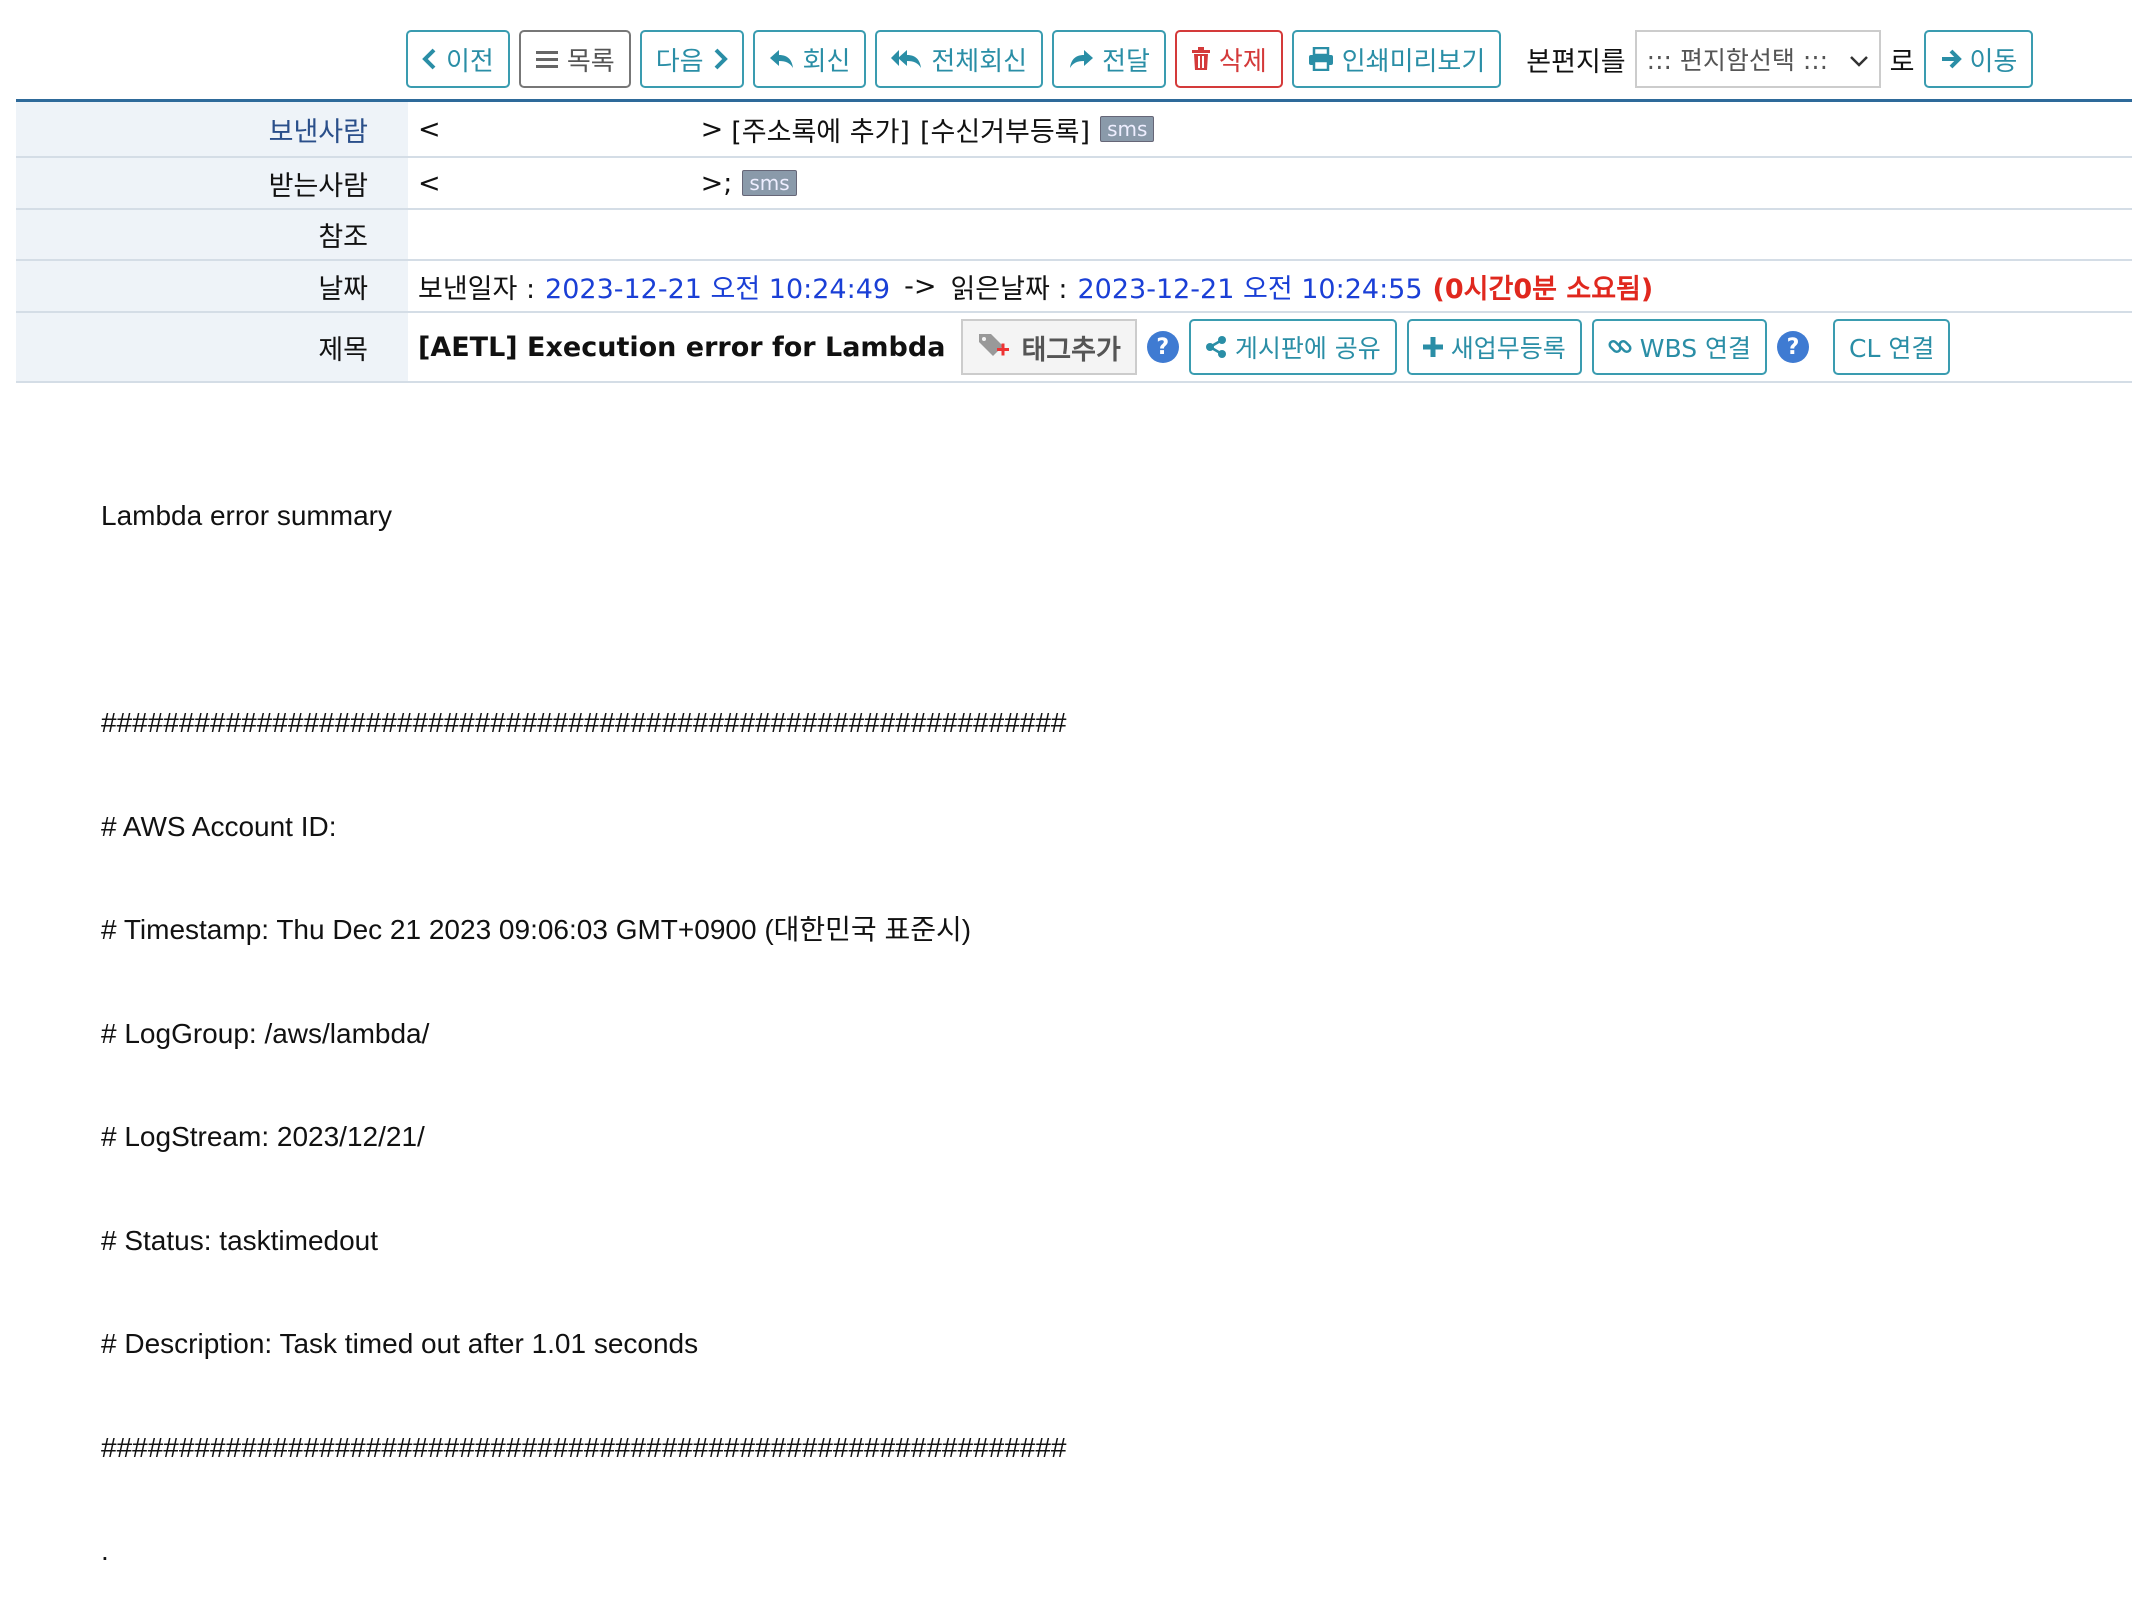 Image resolution: width=2132 pixels, height=1603 pixels. I want to click on trash-icon, so click(1201, 59).